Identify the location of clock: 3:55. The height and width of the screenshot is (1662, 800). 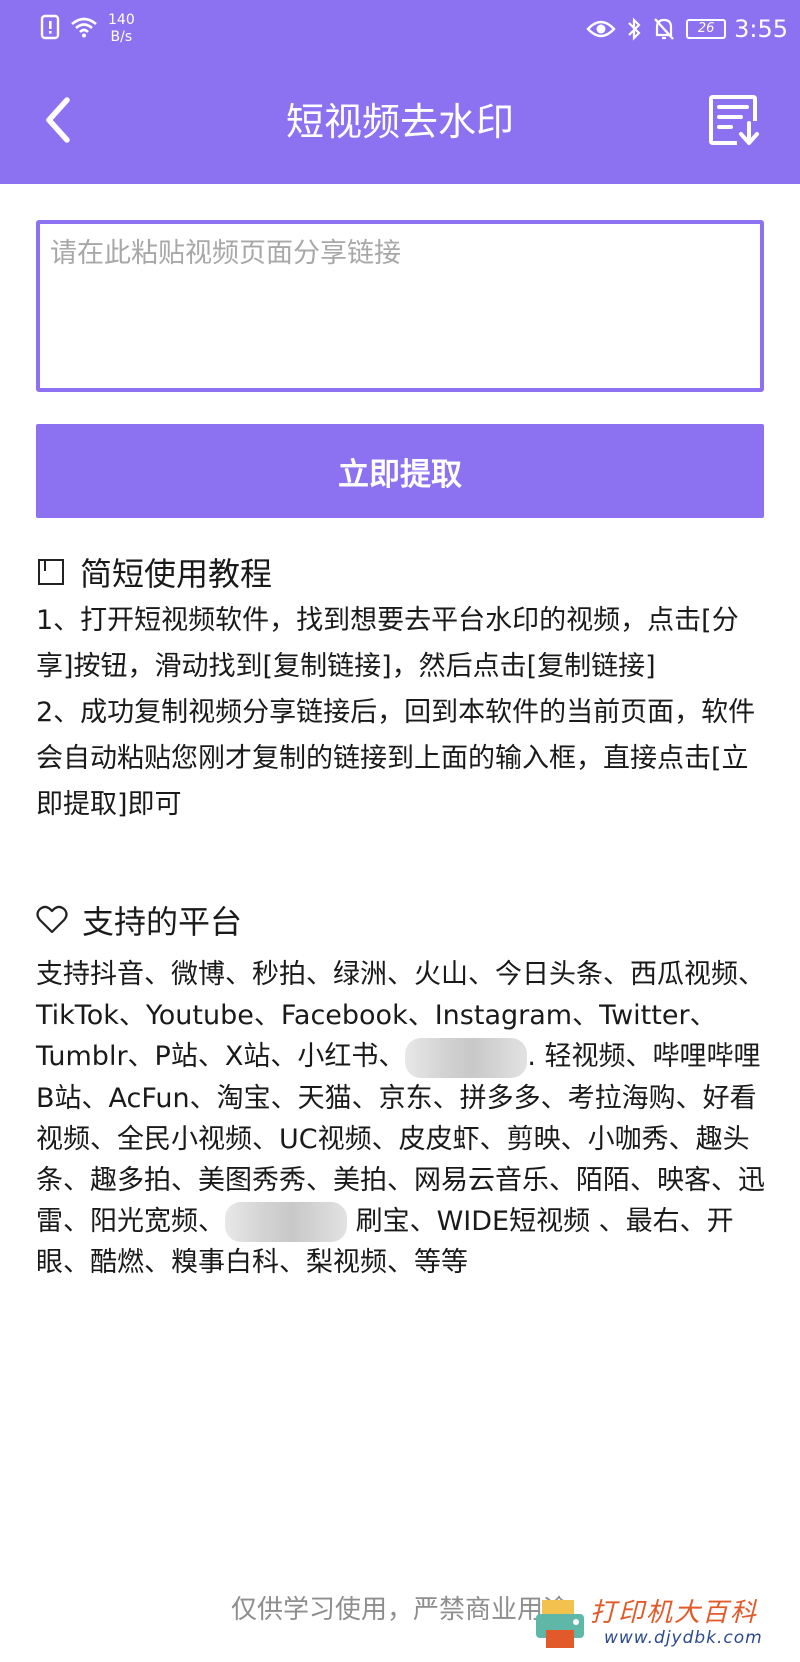
(761, 29).